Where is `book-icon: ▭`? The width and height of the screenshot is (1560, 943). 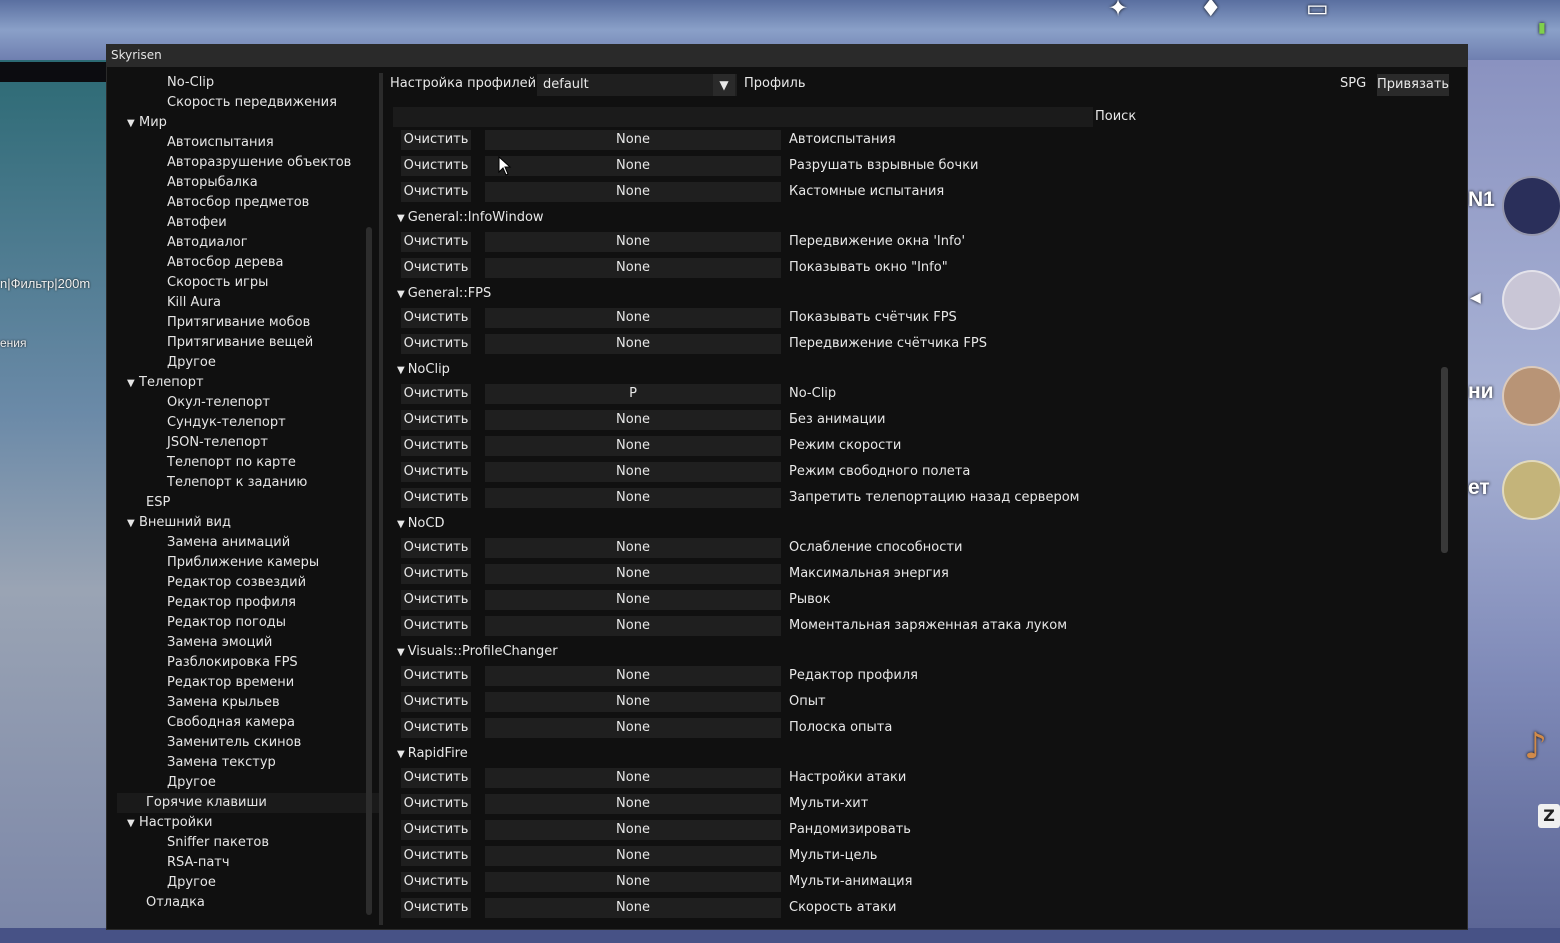
book-icon: ▭ is located at coordinates (1317, 11).